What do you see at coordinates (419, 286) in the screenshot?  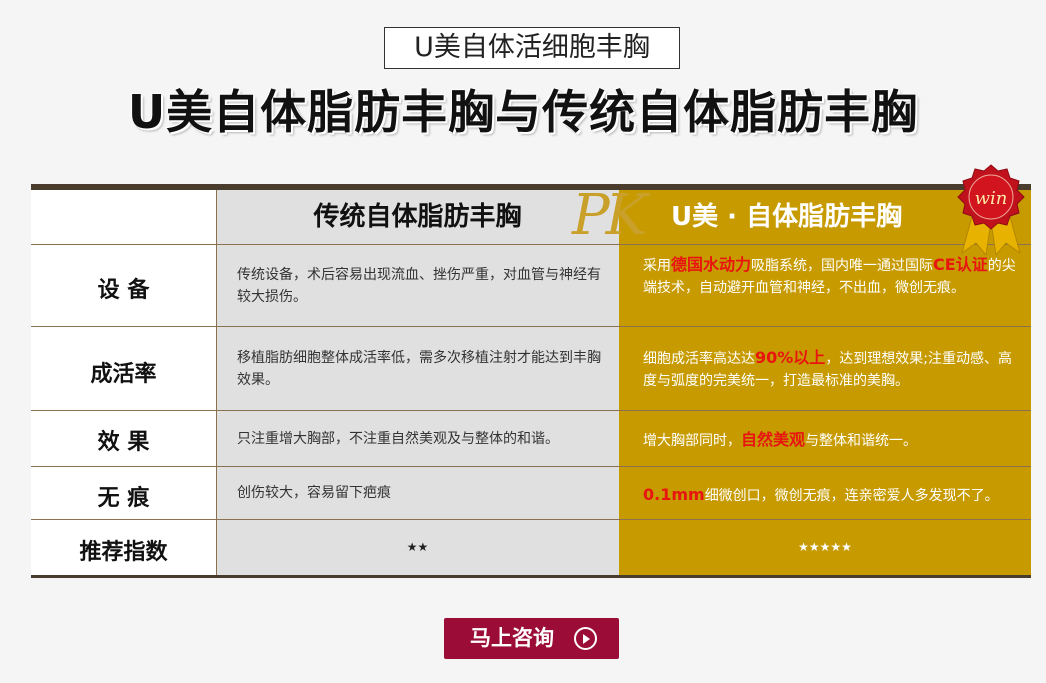 I see `cell-traditional-equipment: 传统设备，术后容易出现流血、挫伤严重，对血管与神经有较大损伤。` at bounding box center [419, 286].